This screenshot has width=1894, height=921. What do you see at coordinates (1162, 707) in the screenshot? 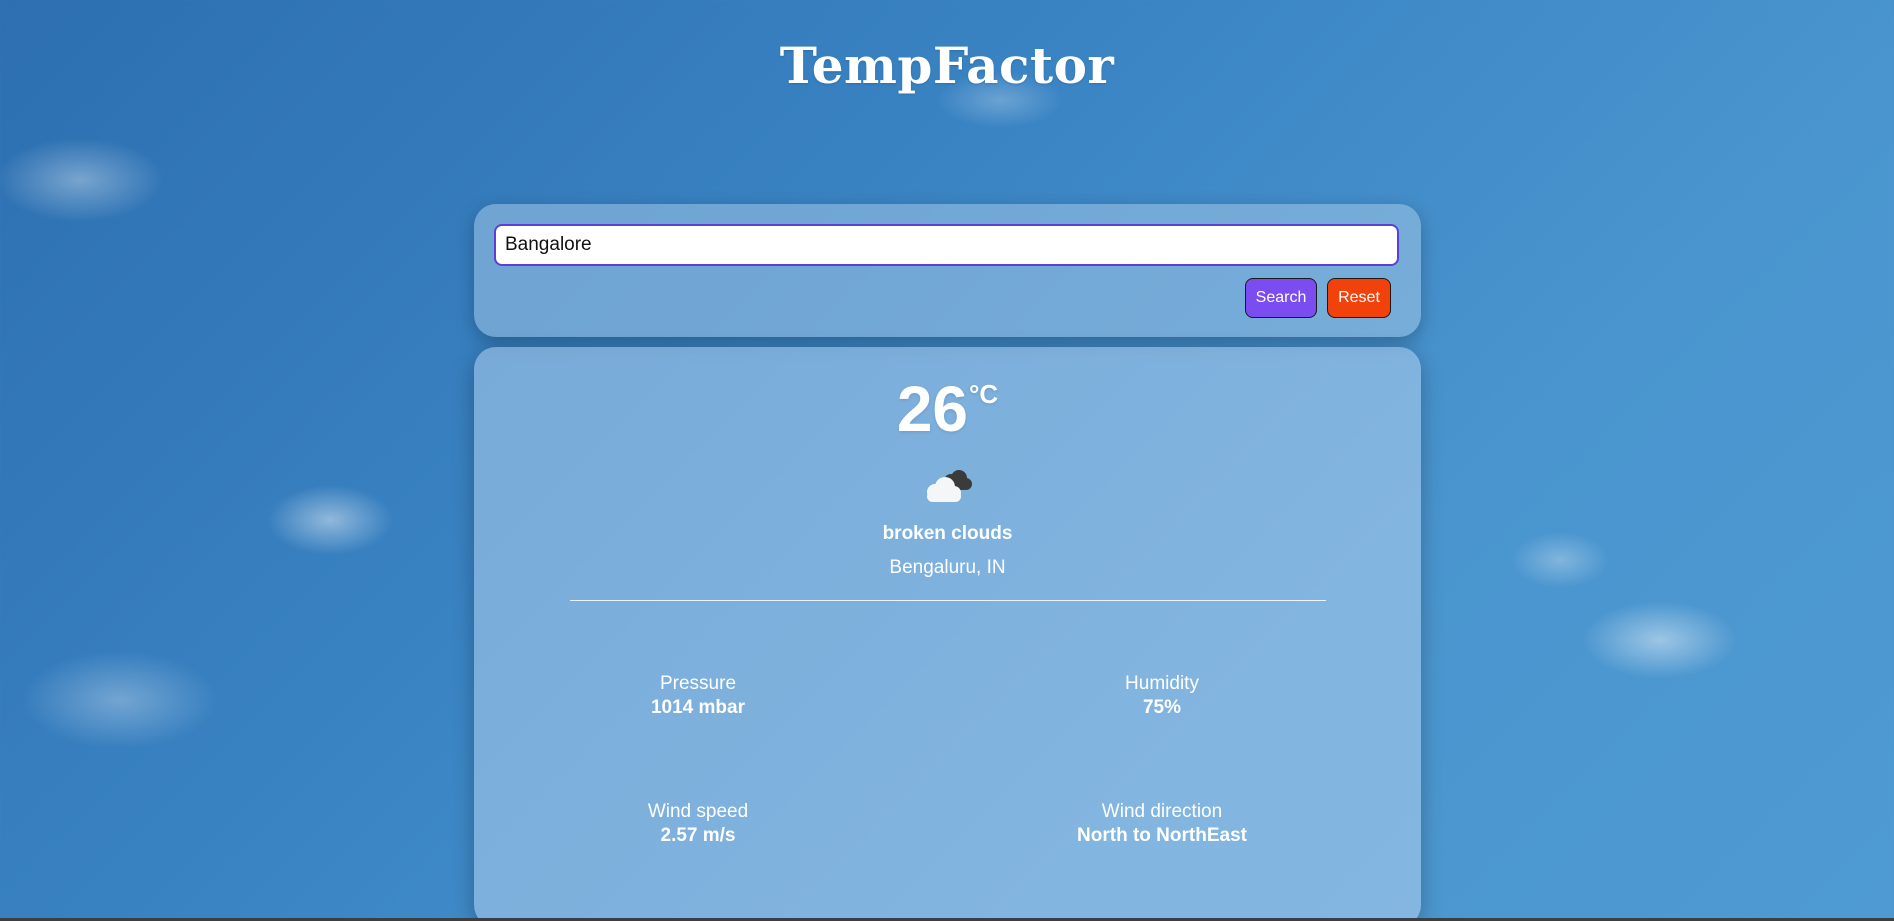
I see `humidity-value: 75%` at bounding box center [1162, 707].